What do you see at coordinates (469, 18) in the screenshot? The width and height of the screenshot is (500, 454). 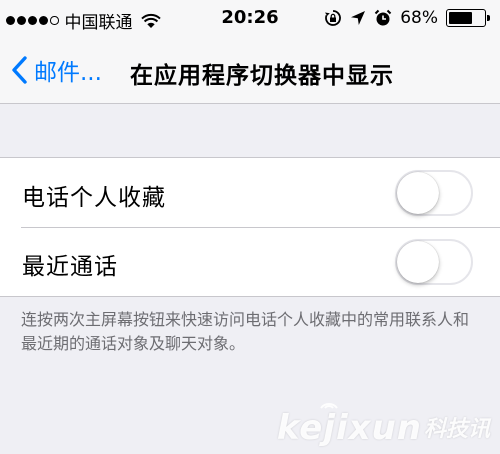 I see `battery-icon` at bounding box center [469, 18].